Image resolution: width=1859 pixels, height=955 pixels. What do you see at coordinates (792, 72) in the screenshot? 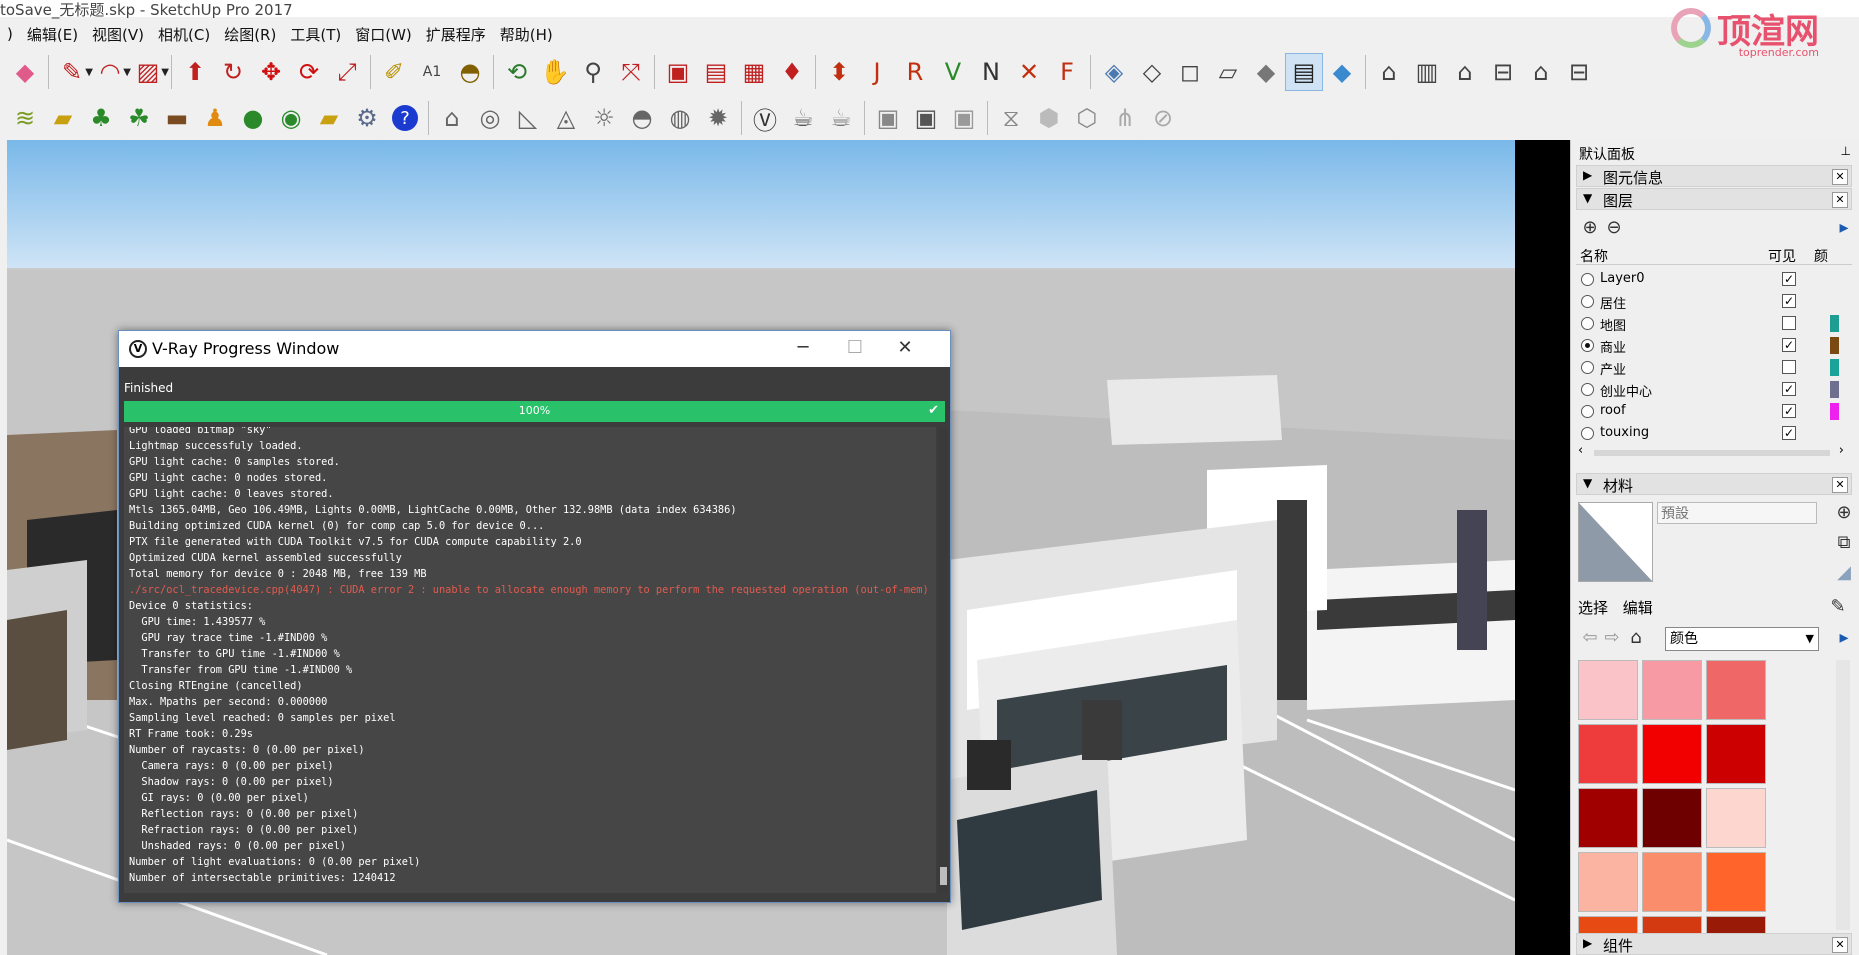
I see `ruby-icon: ♦` at bounding box center [792, 72].